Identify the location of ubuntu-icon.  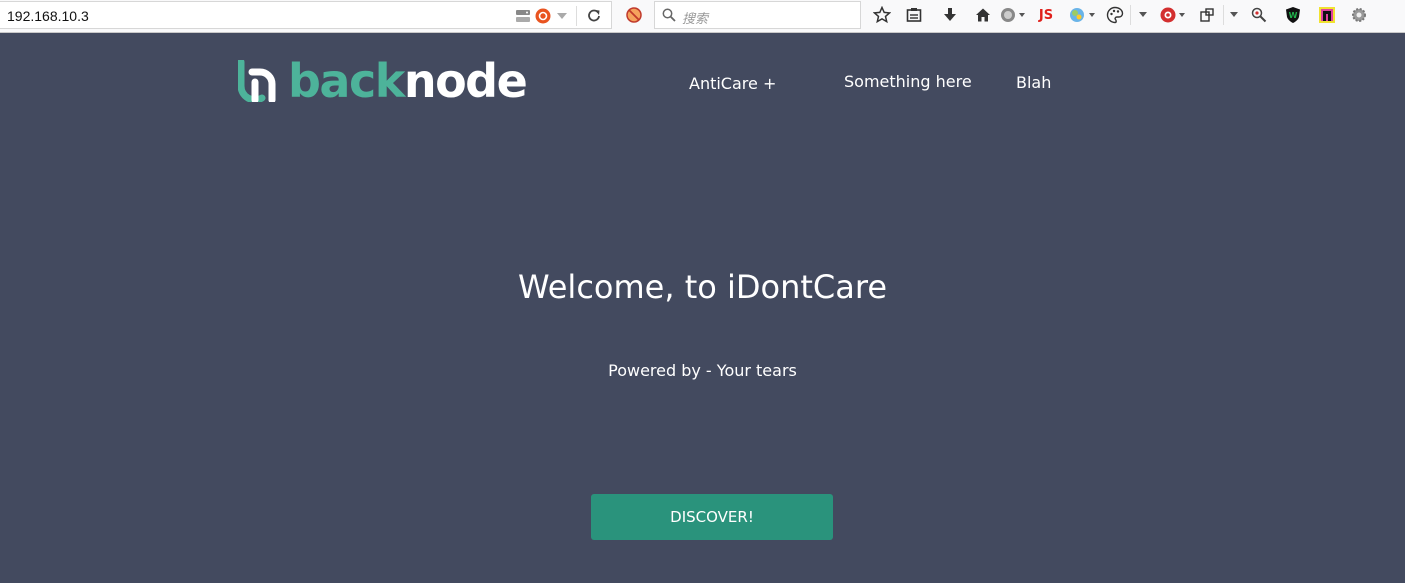
(543, 16).